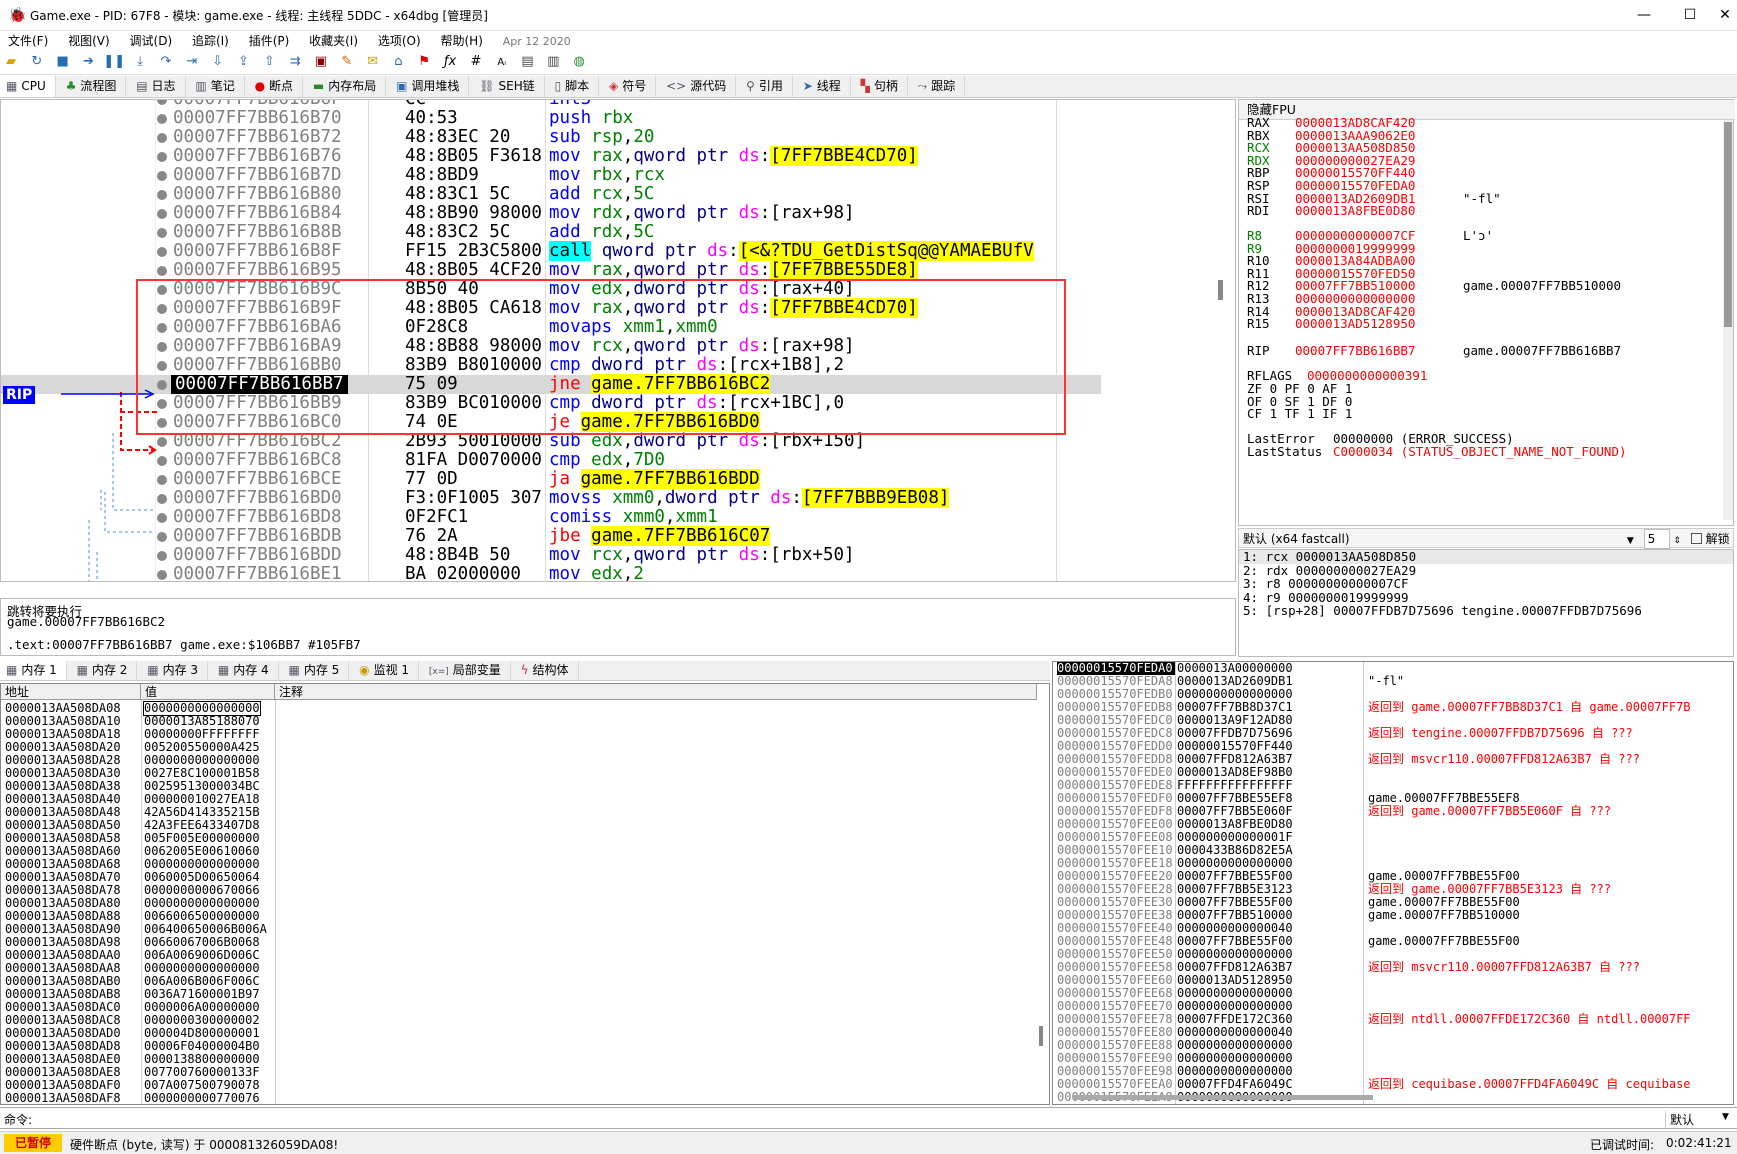  What do you see at coordinates (399, 41) in the screenshot?
I see `menu-options: 选项(O)` at bounding box center [399, 41].